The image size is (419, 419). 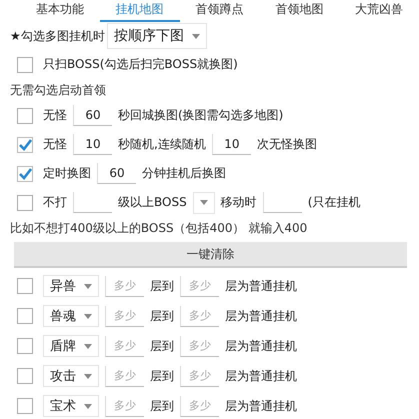 What do you see at coordinates (220, 11) in the screenshot?
I see `tab: 首领蹲点` at bounding box center [220, 11].